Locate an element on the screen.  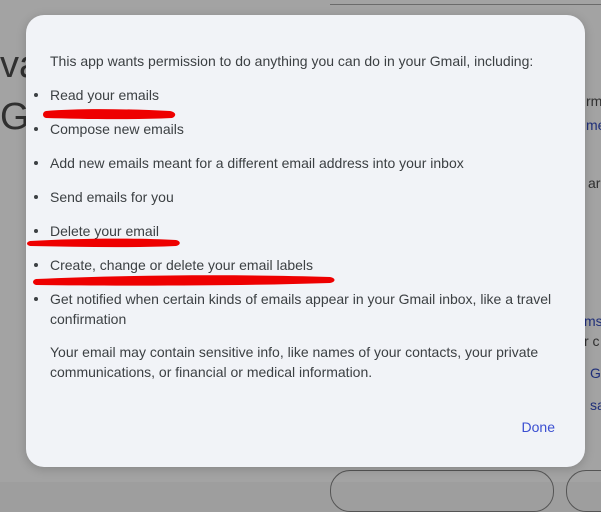
permission-item-send-emails: Send emails for you is located at coordinates (302, 197).